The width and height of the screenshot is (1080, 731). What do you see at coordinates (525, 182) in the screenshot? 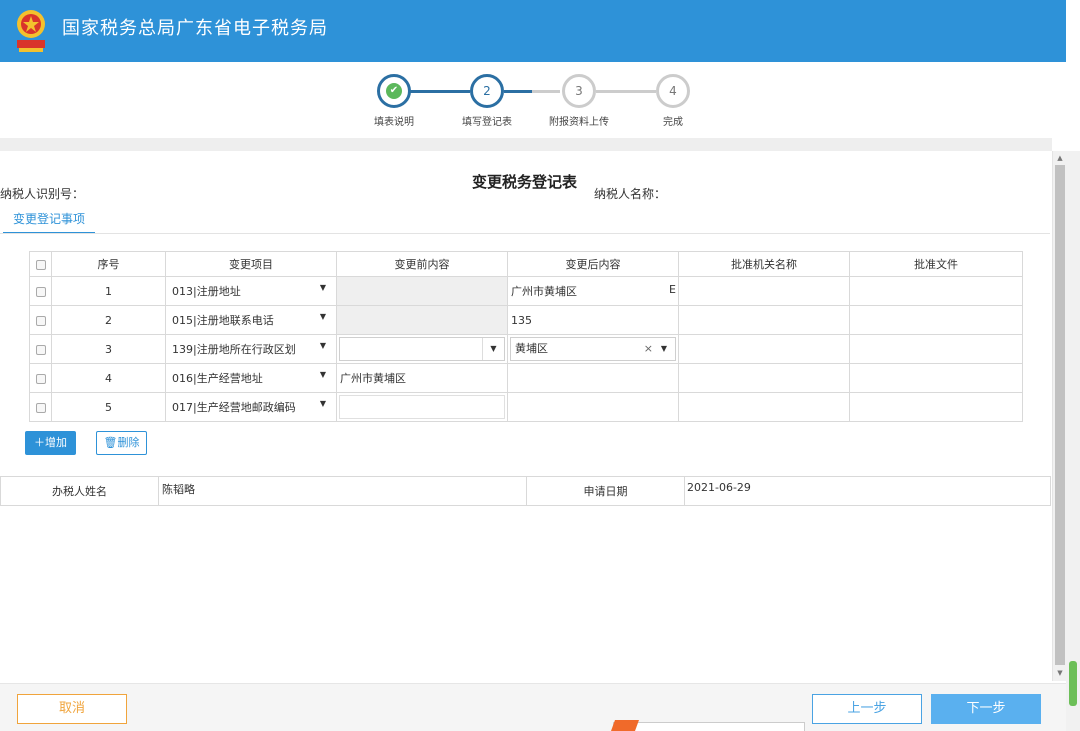
I see `form-title: 变更税务登记表` at bounding box center [525, 182].